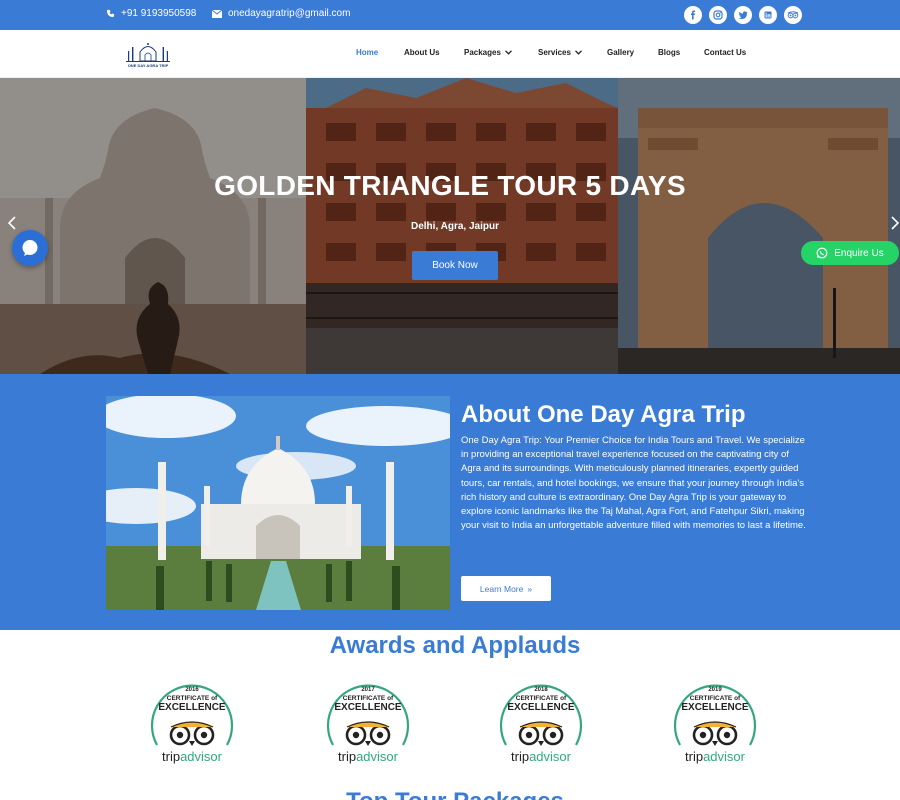 This screenshot has height=800, width=900. I want to click on hero-subtitle: Delhi, Agra, Jaipur, so click(455, 226).